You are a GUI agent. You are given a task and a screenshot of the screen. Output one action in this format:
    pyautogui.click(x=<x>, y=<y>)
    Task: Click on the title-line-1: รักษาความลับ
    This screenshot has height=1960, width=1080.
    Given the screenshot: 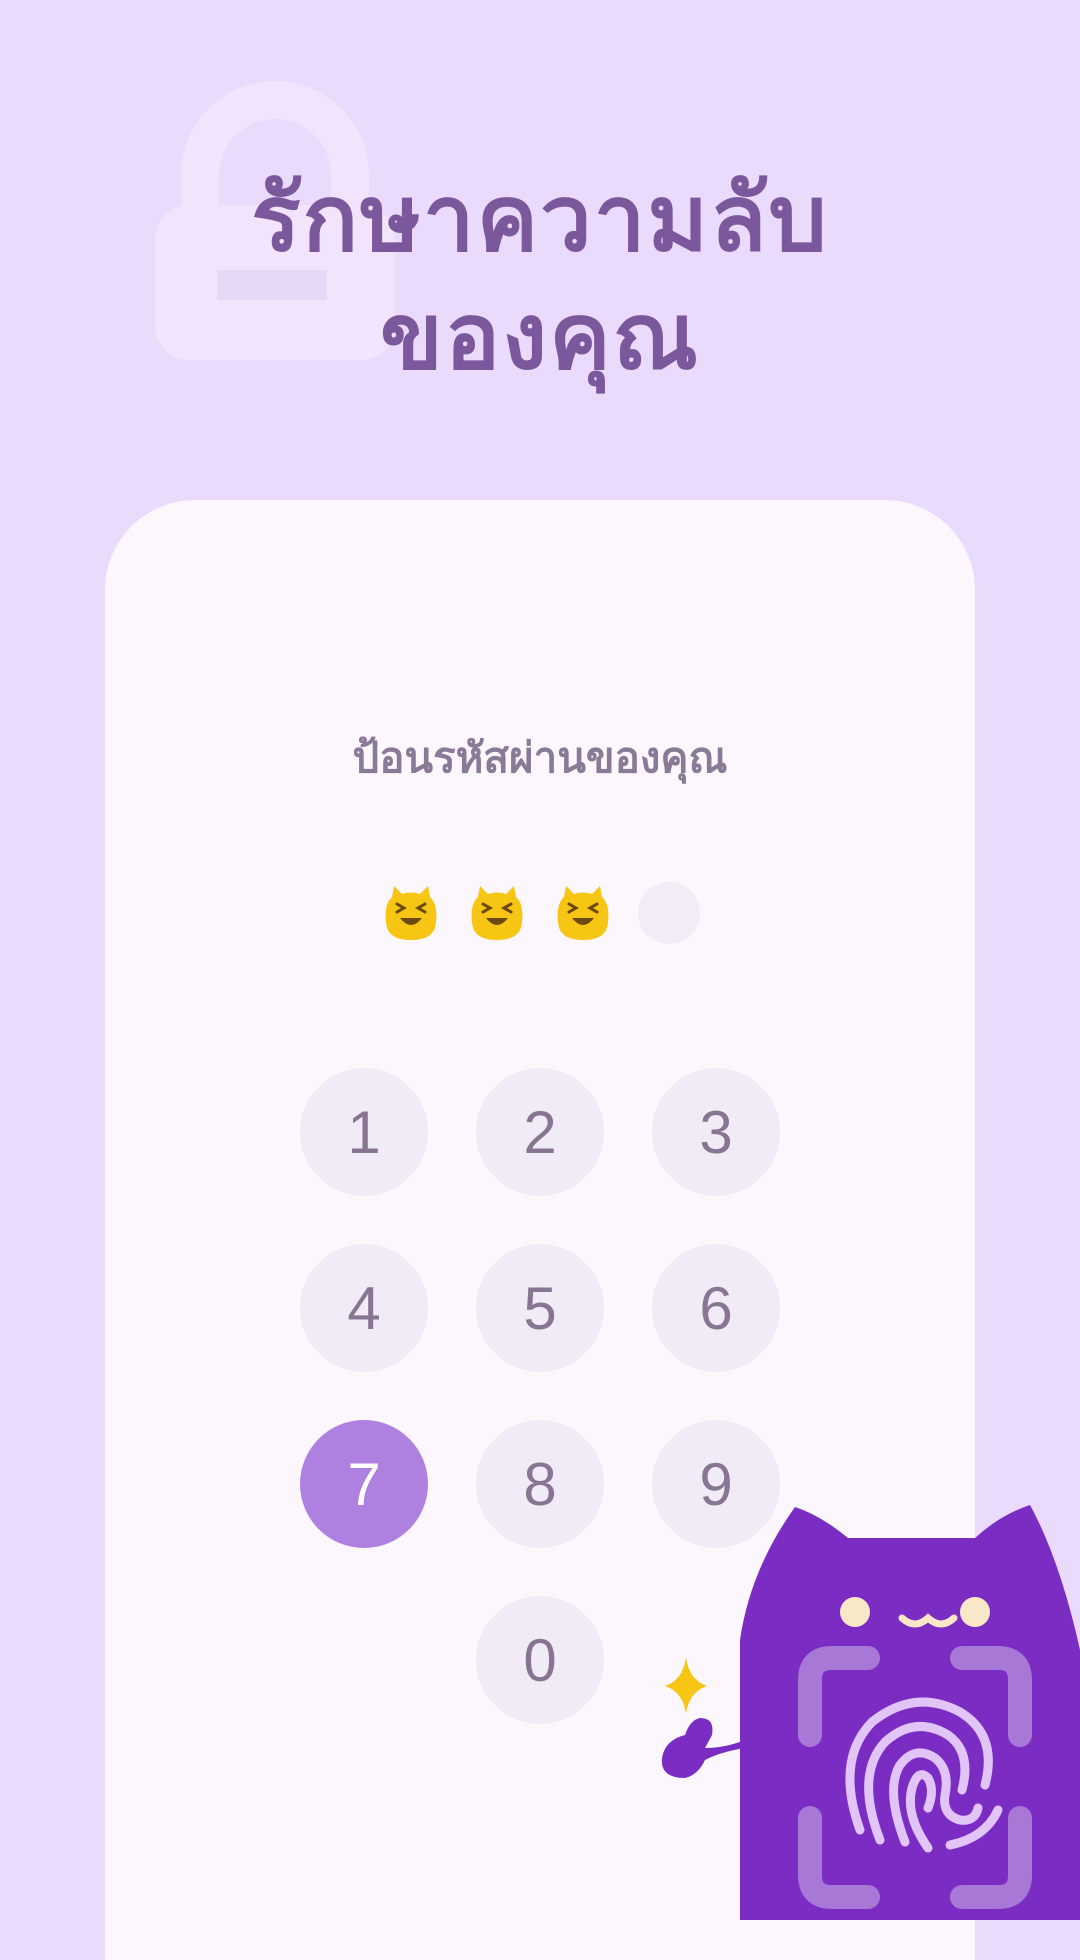 What is the action you would take?
    pyautogui.click(x=540, y=218)
    